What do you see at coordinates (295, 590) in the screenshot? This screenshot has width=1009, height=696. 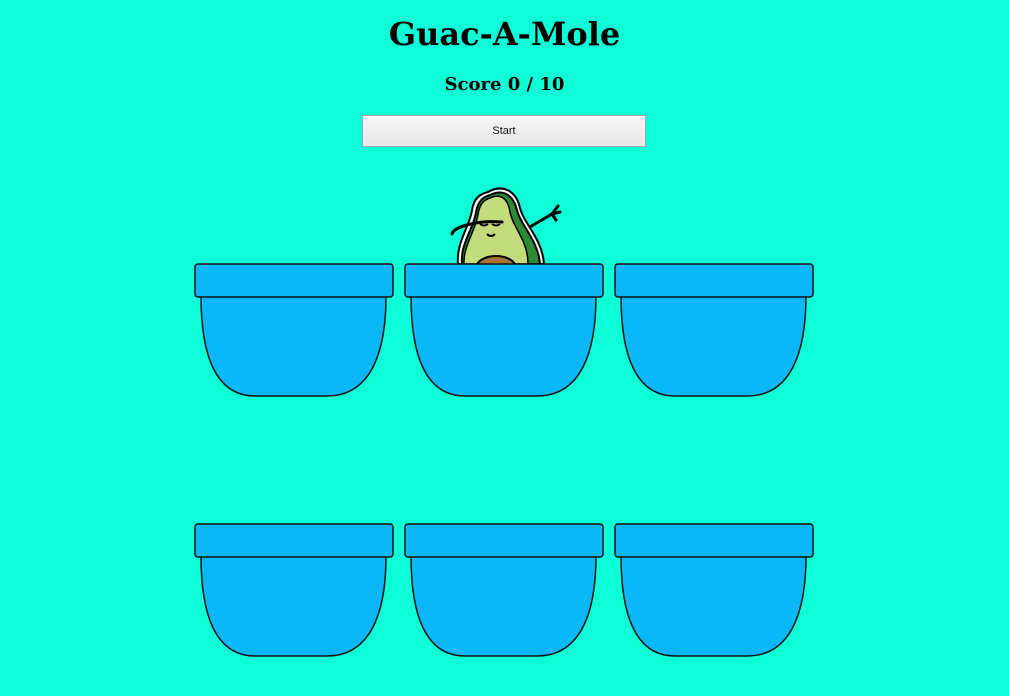 I see `hole-4-pot` at bounding box center [295, 590].